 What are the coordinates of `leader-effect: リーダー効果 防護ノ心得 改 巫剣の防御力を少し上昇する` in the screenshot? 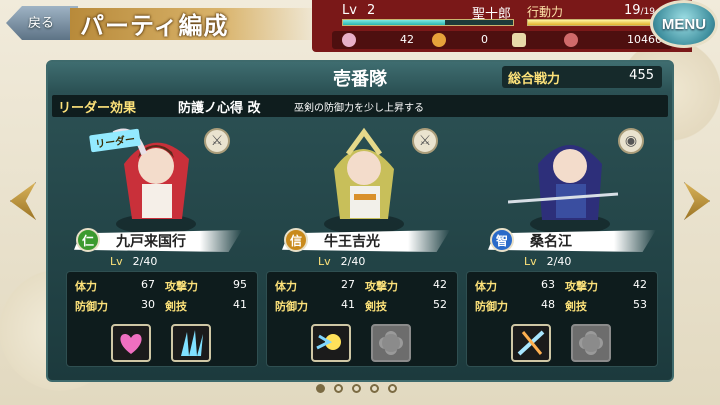 It's located at (360, 106).